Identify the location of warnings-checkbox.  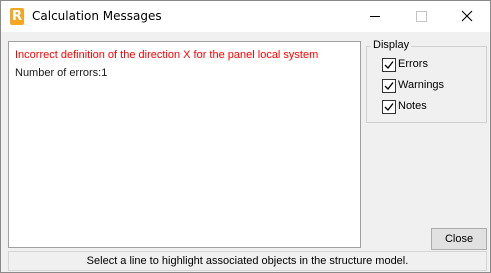
(389, 86).